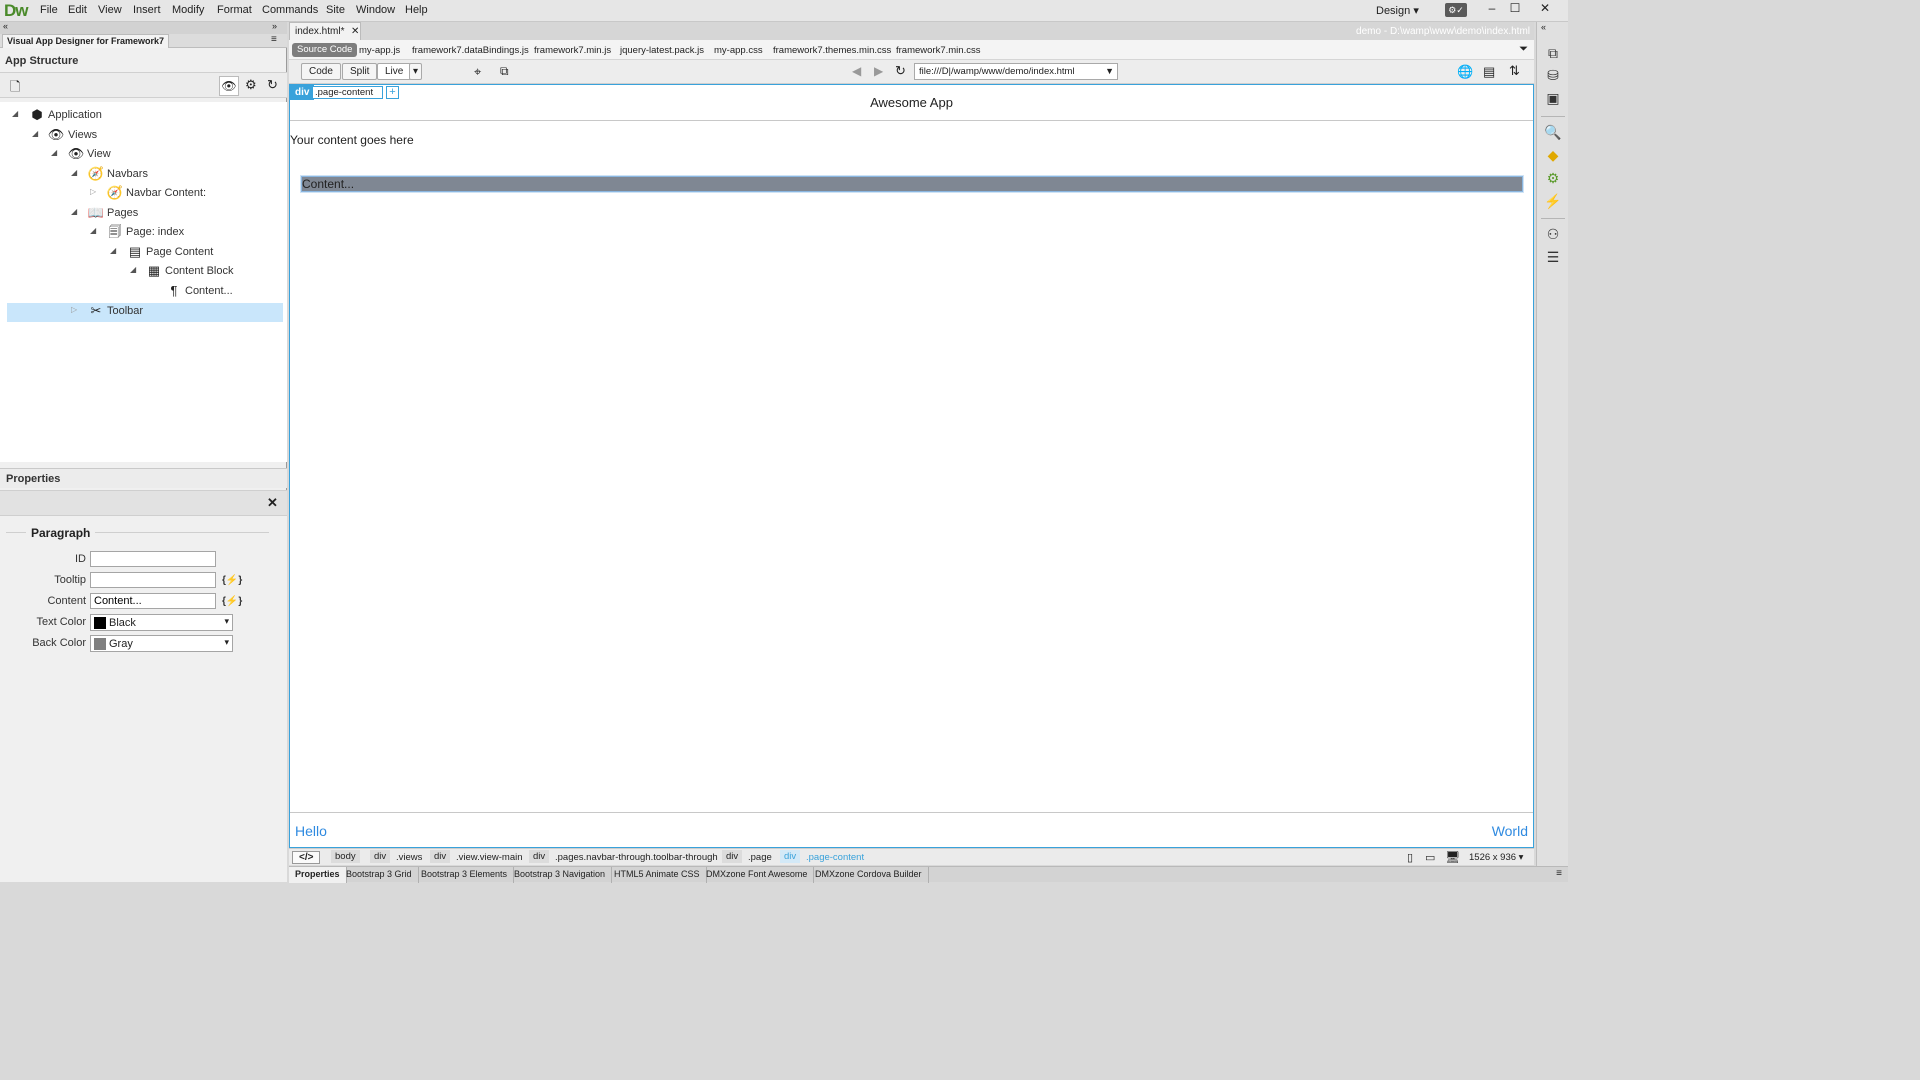  Describe the element at coordinates (1397, 10) in the screenshot. I see `workspace-switcher: Design ▾` at that location.